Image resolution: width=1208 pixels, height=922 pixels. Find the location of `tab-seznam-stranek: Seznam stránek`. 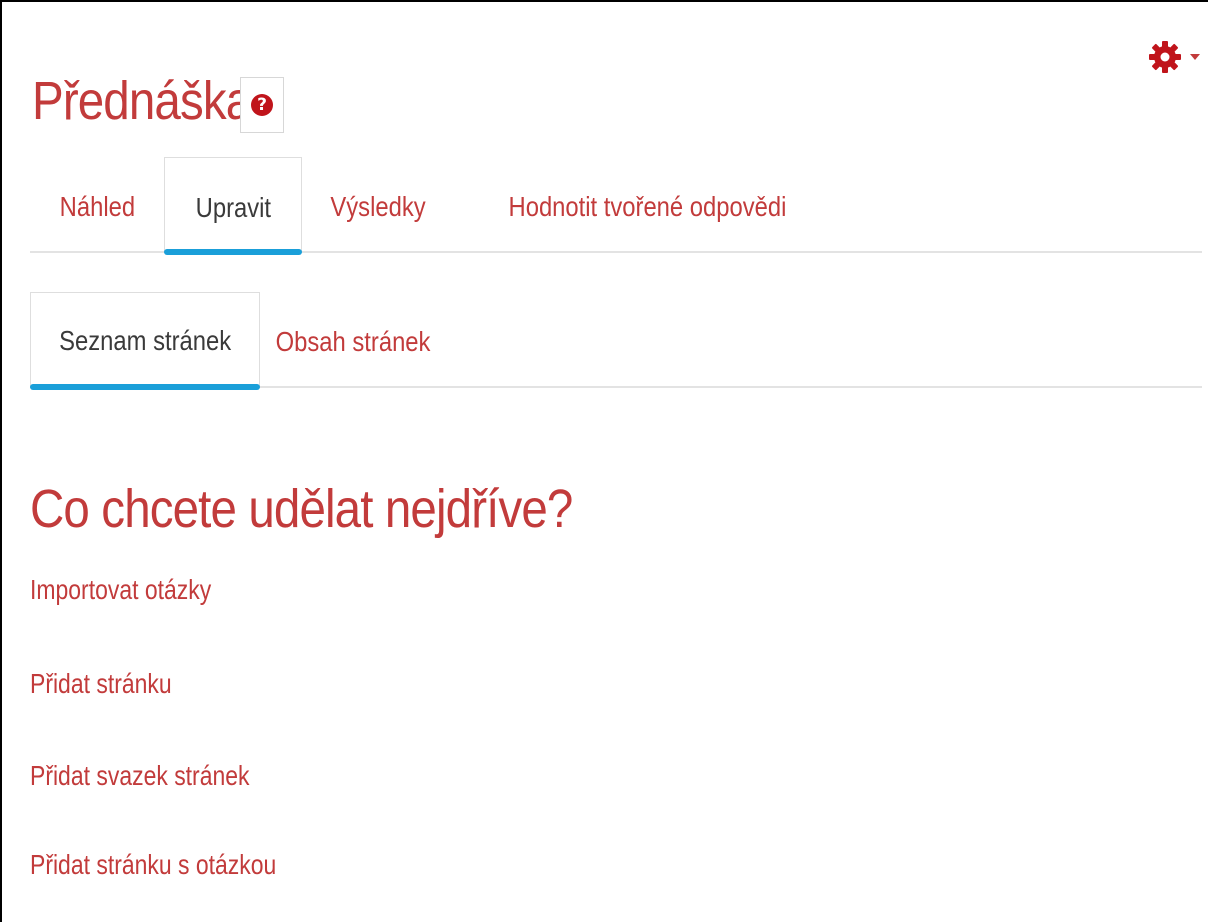

tab-seznam-stranek: Seznam stránek is located at coordinates (145, 341).